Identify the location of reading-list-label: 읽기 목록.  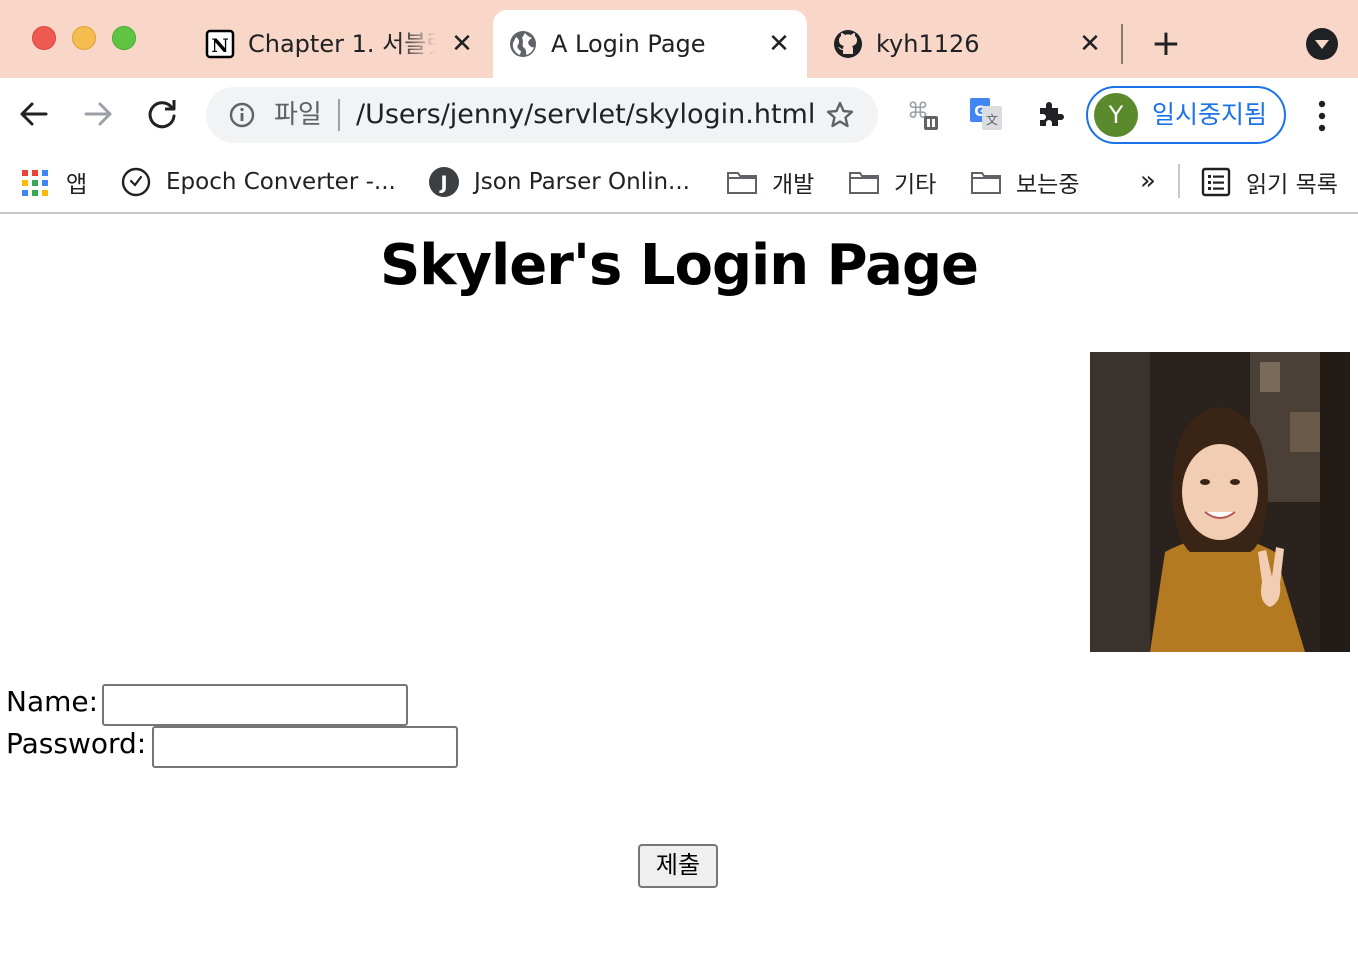
(1292, 185).